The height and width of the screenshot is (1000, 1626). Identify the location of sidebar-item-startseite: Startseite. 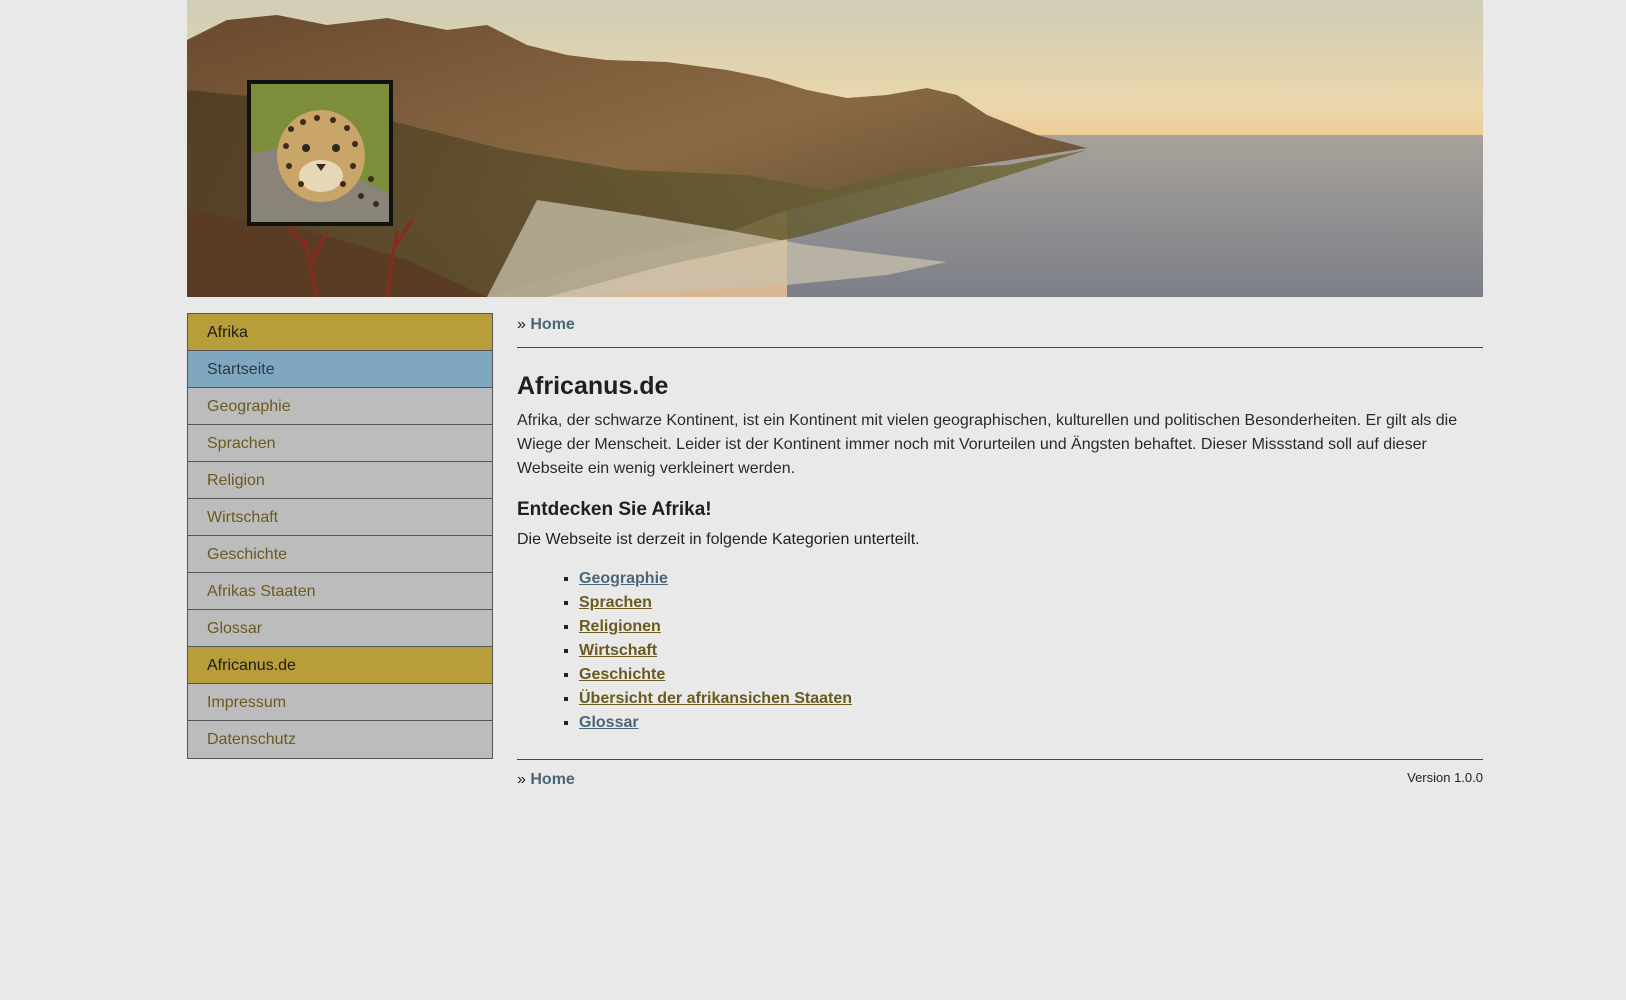
(340, 369).